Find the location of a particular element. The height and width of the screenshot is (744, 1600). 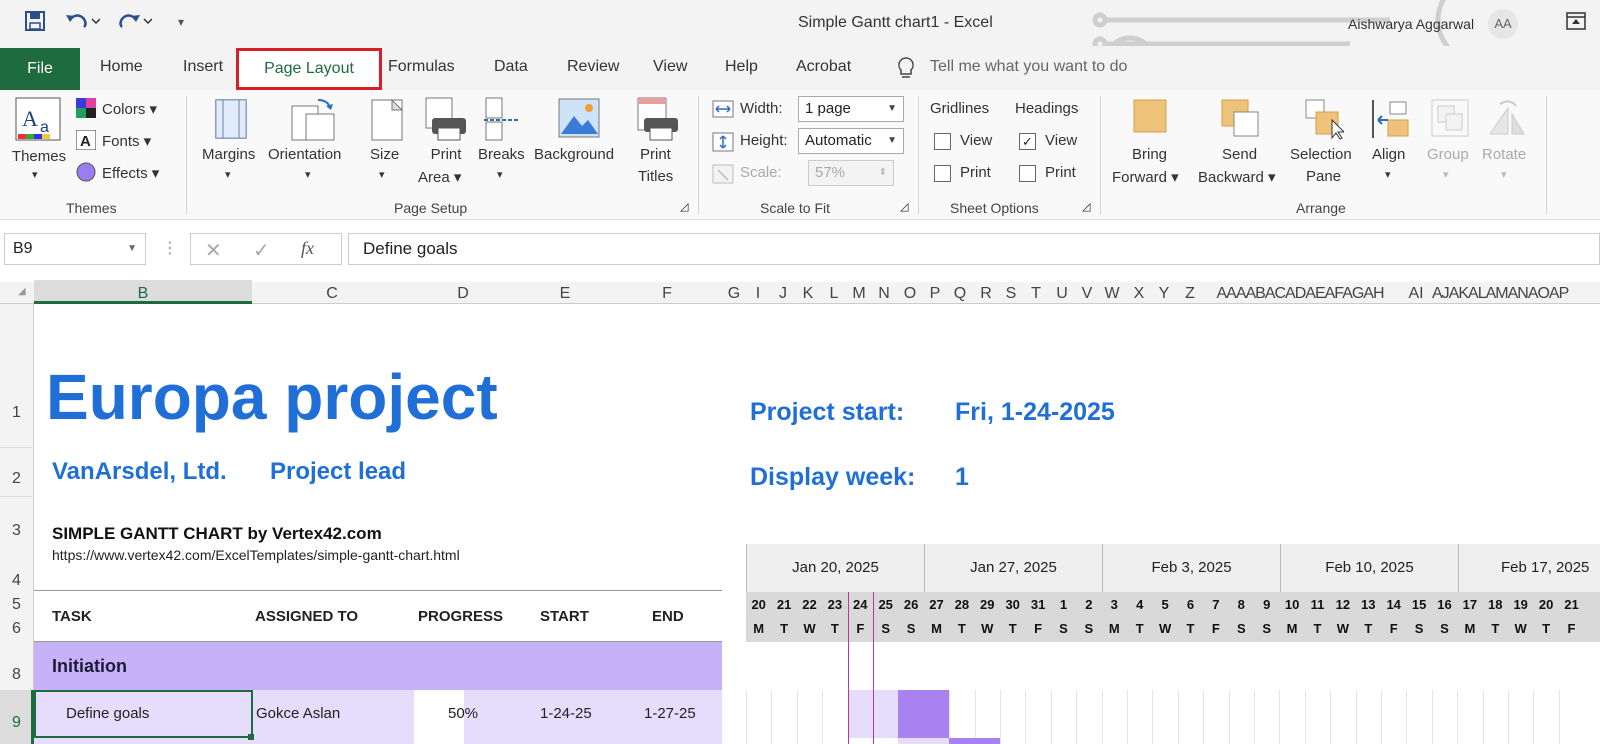

customize-qat-icon: ▾ is located at coordinates (181, 22).